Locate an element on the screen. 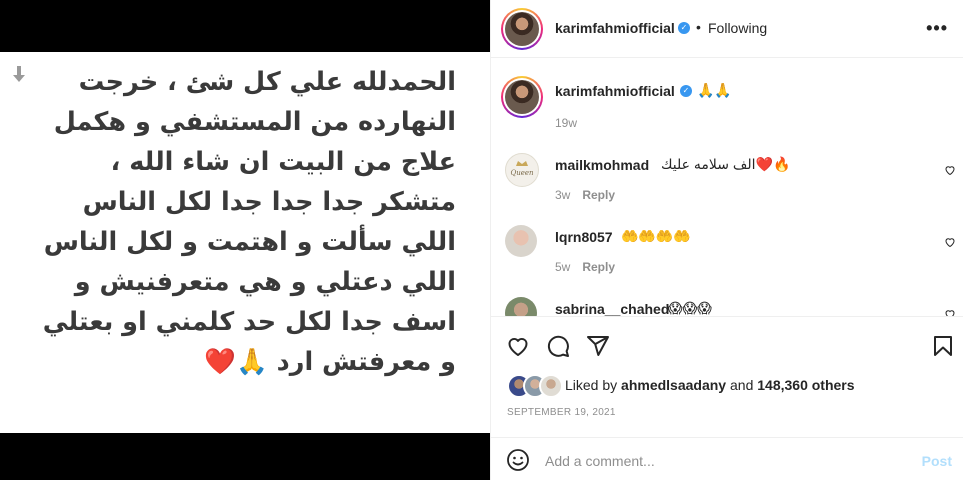 This screenshot has height=482, width=963. comment-username: sabrina__chahed is located at coordinates (612, 308).